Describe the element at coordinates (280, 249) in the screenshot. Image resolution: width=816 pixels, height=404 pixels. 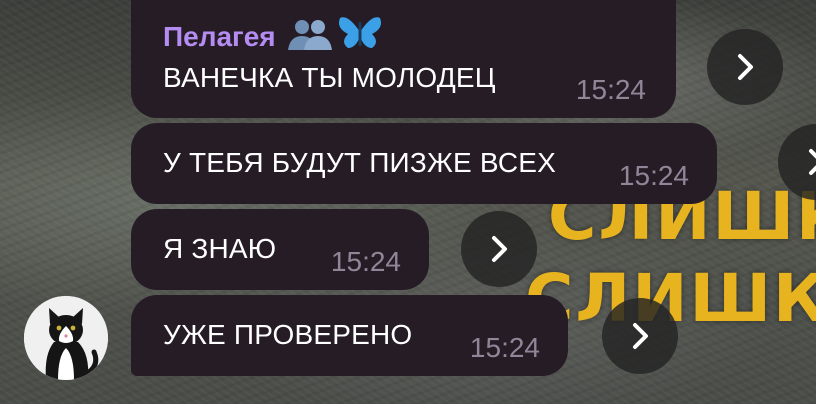
I see `message-bubble: Я ЗНАЮ 15:24` at that location.